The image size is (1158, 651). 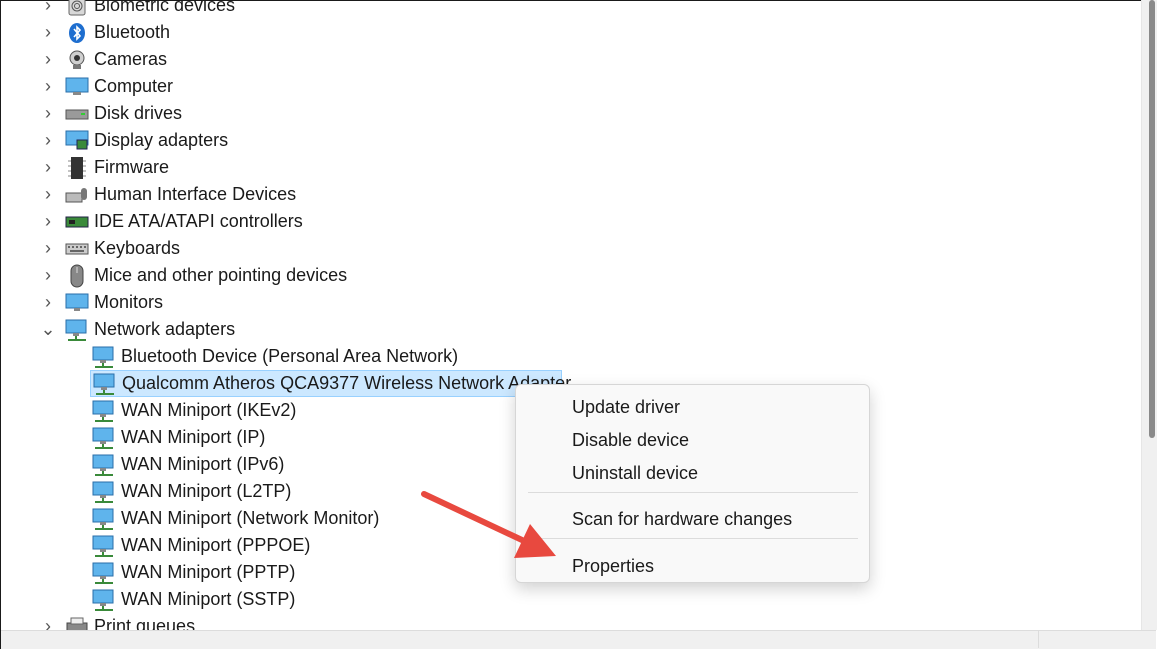 What do you see at coordinates (578, 639) in the screenshot?
I see `horizontal-scrollbar` at bounding box center [578, 639].